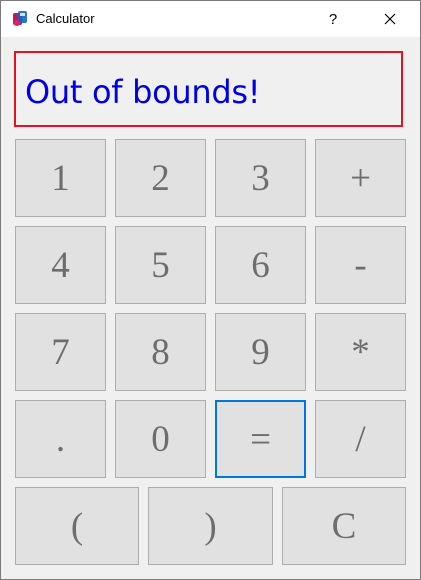 The height and width of the screenshot is (580, 421). What do you see at coordinates (360, 352) in the screenshot?
I see `key-multiply: *` at bounding box center [360, 352].